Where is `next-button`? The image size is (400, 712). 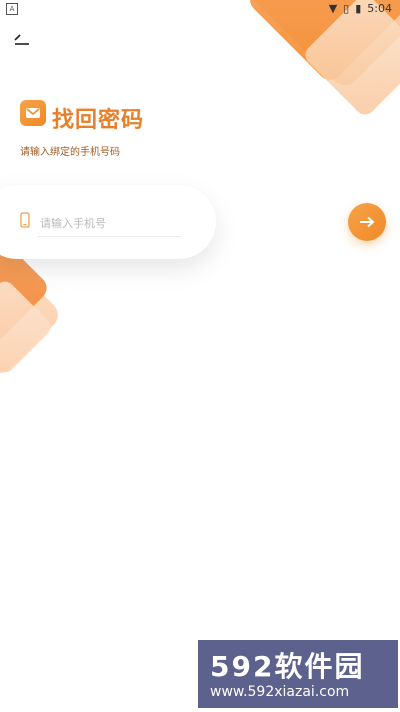 next-button is located at coordinates (367, 222).